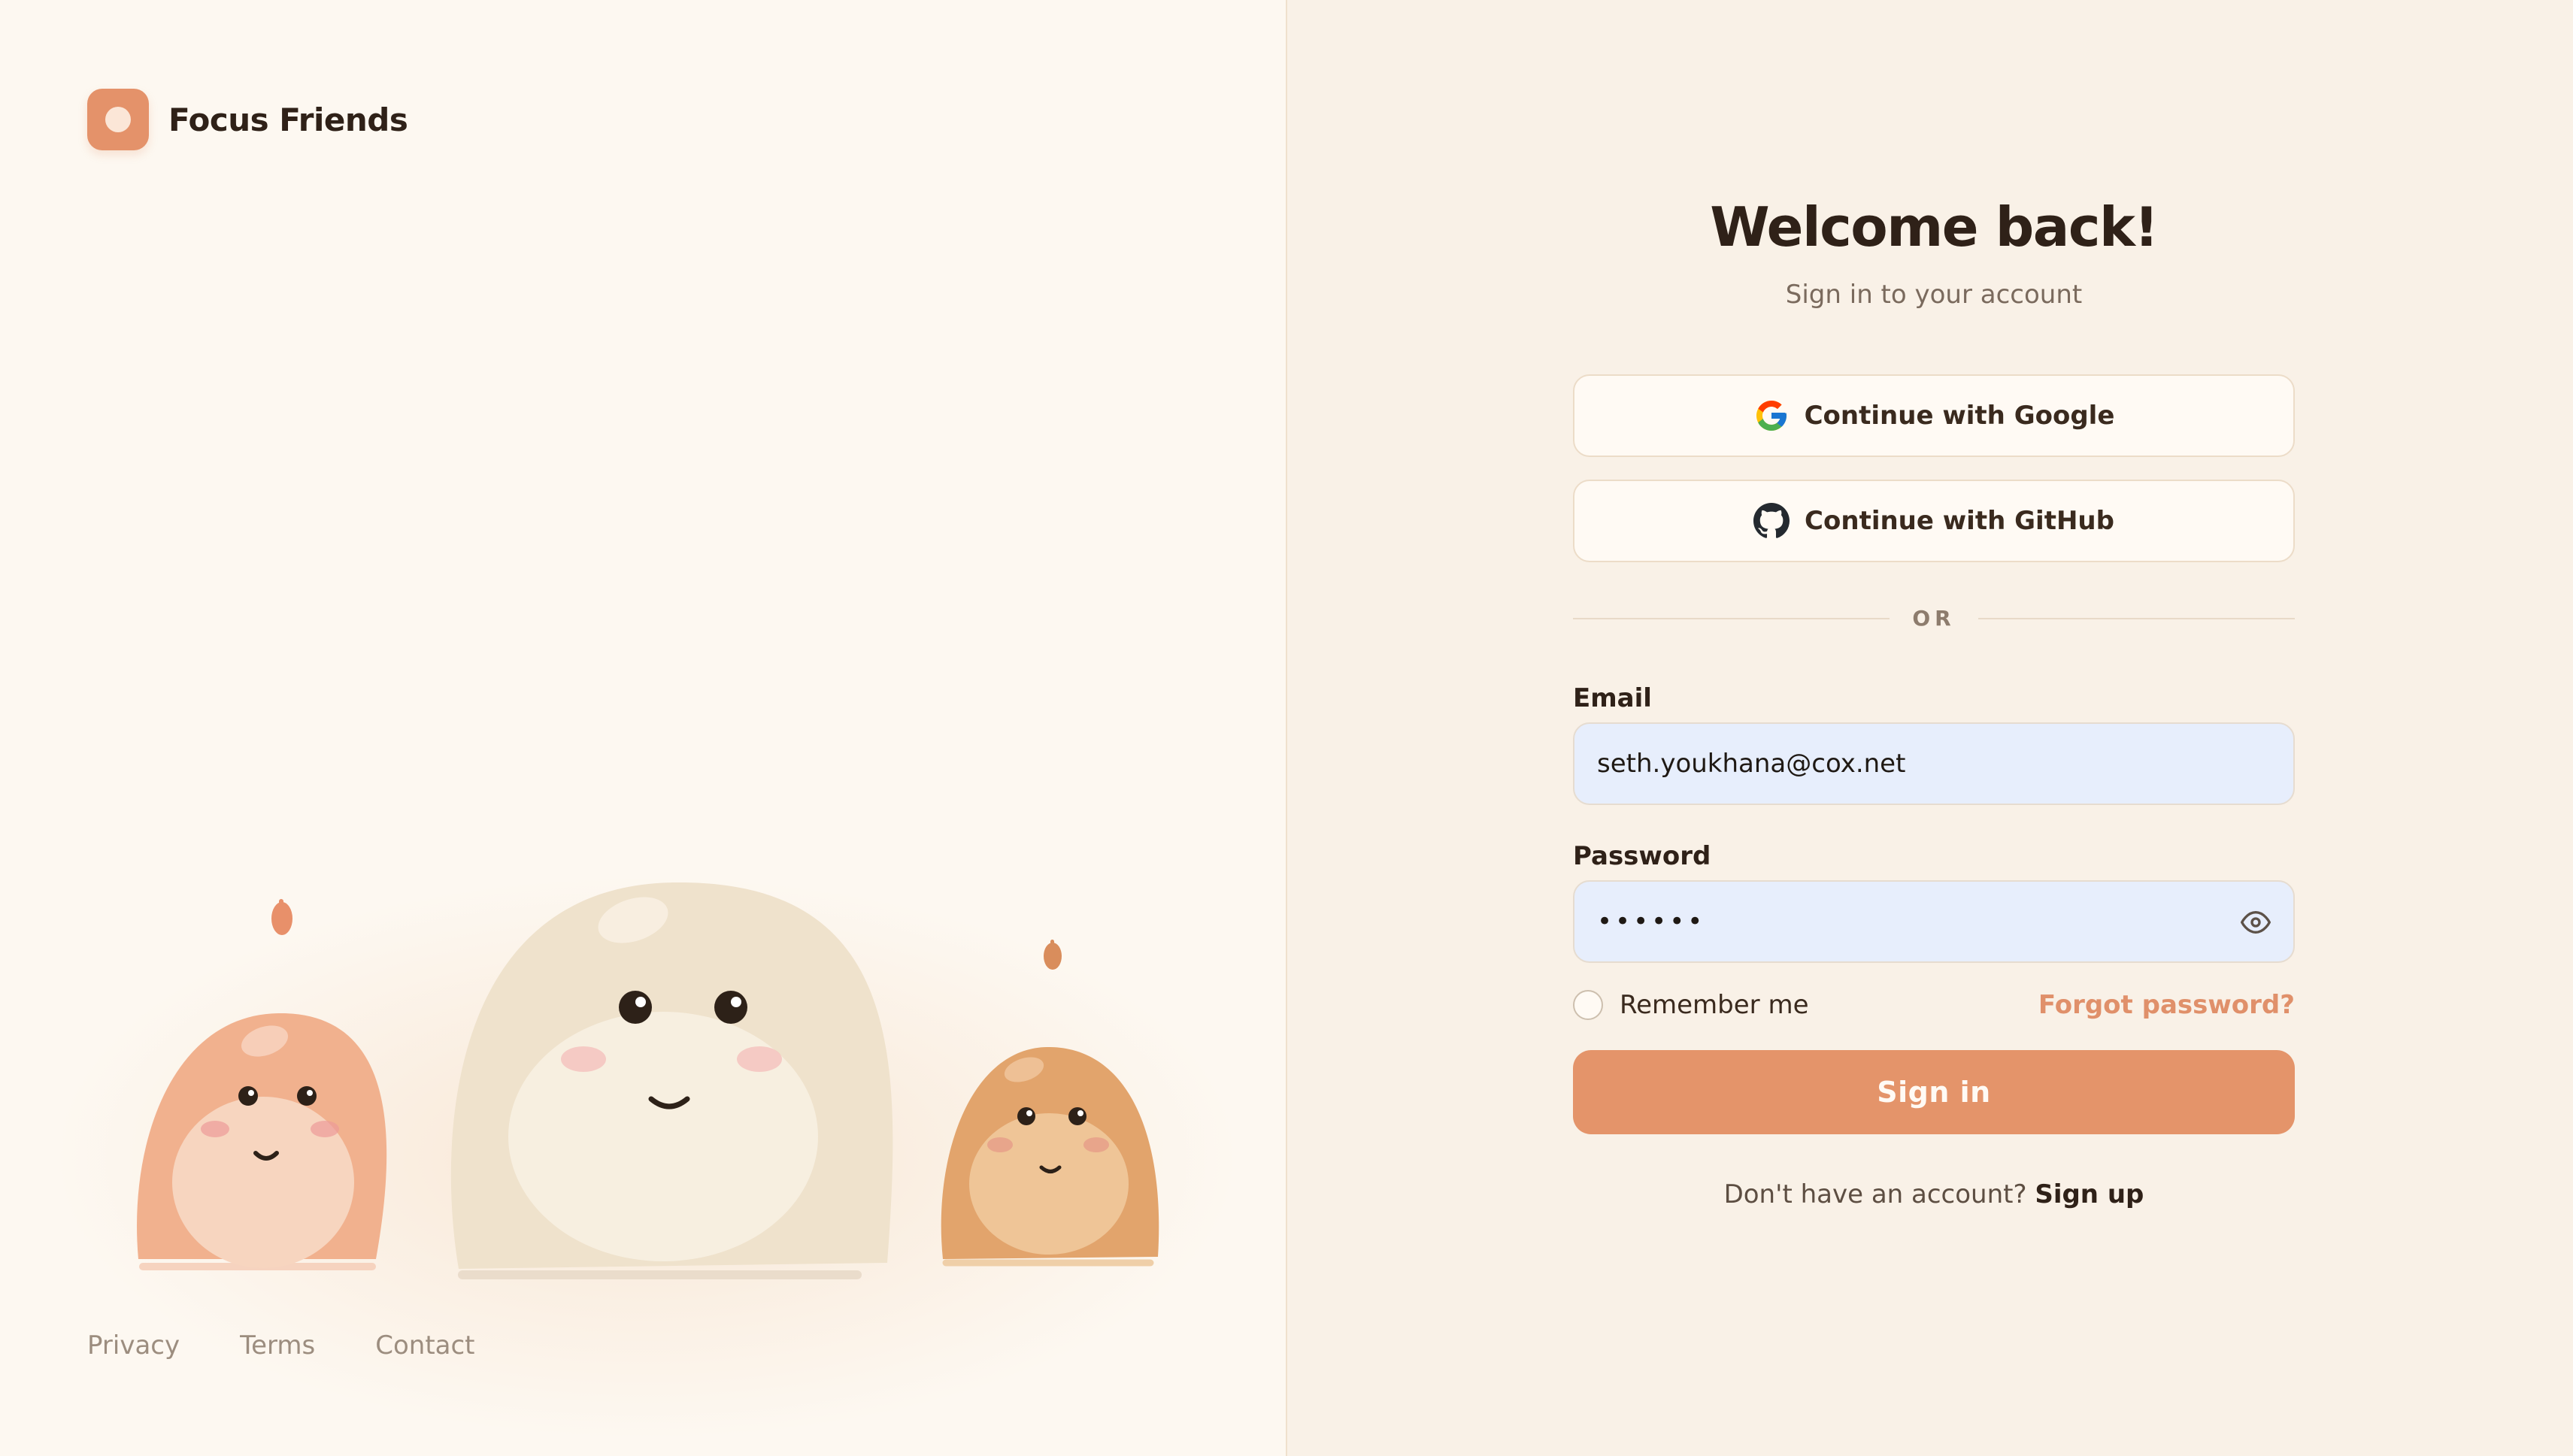 Image resolution: width=2573 pixels, height=1456 pixels. Describe the element at coordinates (1771, 416) in the screenshot. I see `google-icon` at that location.